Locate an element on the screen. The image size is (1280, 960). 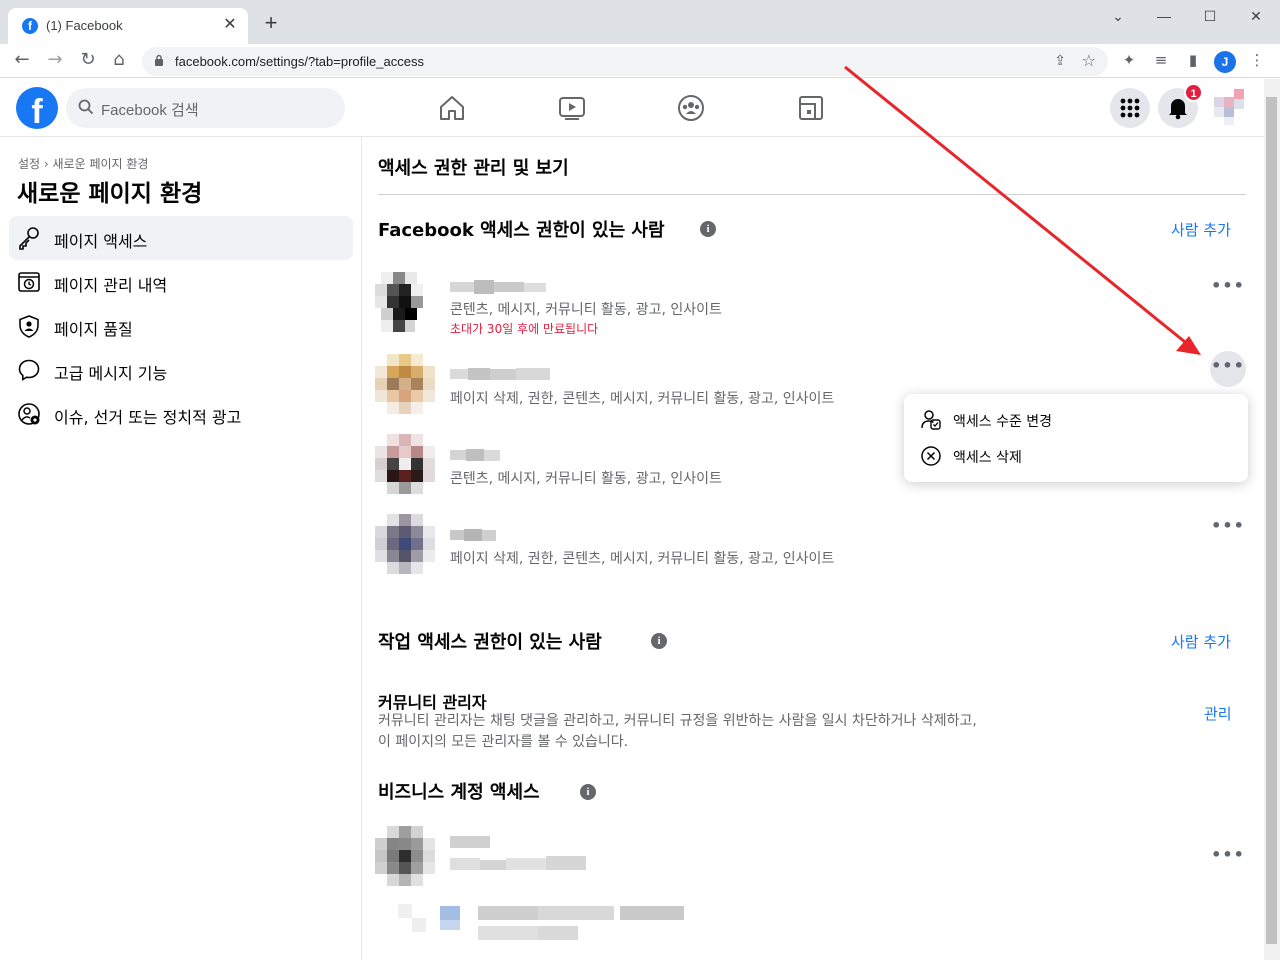
browser-tab-bar: f (1) Facebook ✕ + ⌄ — ☐ ✕ is located at coordinates (640, 22).